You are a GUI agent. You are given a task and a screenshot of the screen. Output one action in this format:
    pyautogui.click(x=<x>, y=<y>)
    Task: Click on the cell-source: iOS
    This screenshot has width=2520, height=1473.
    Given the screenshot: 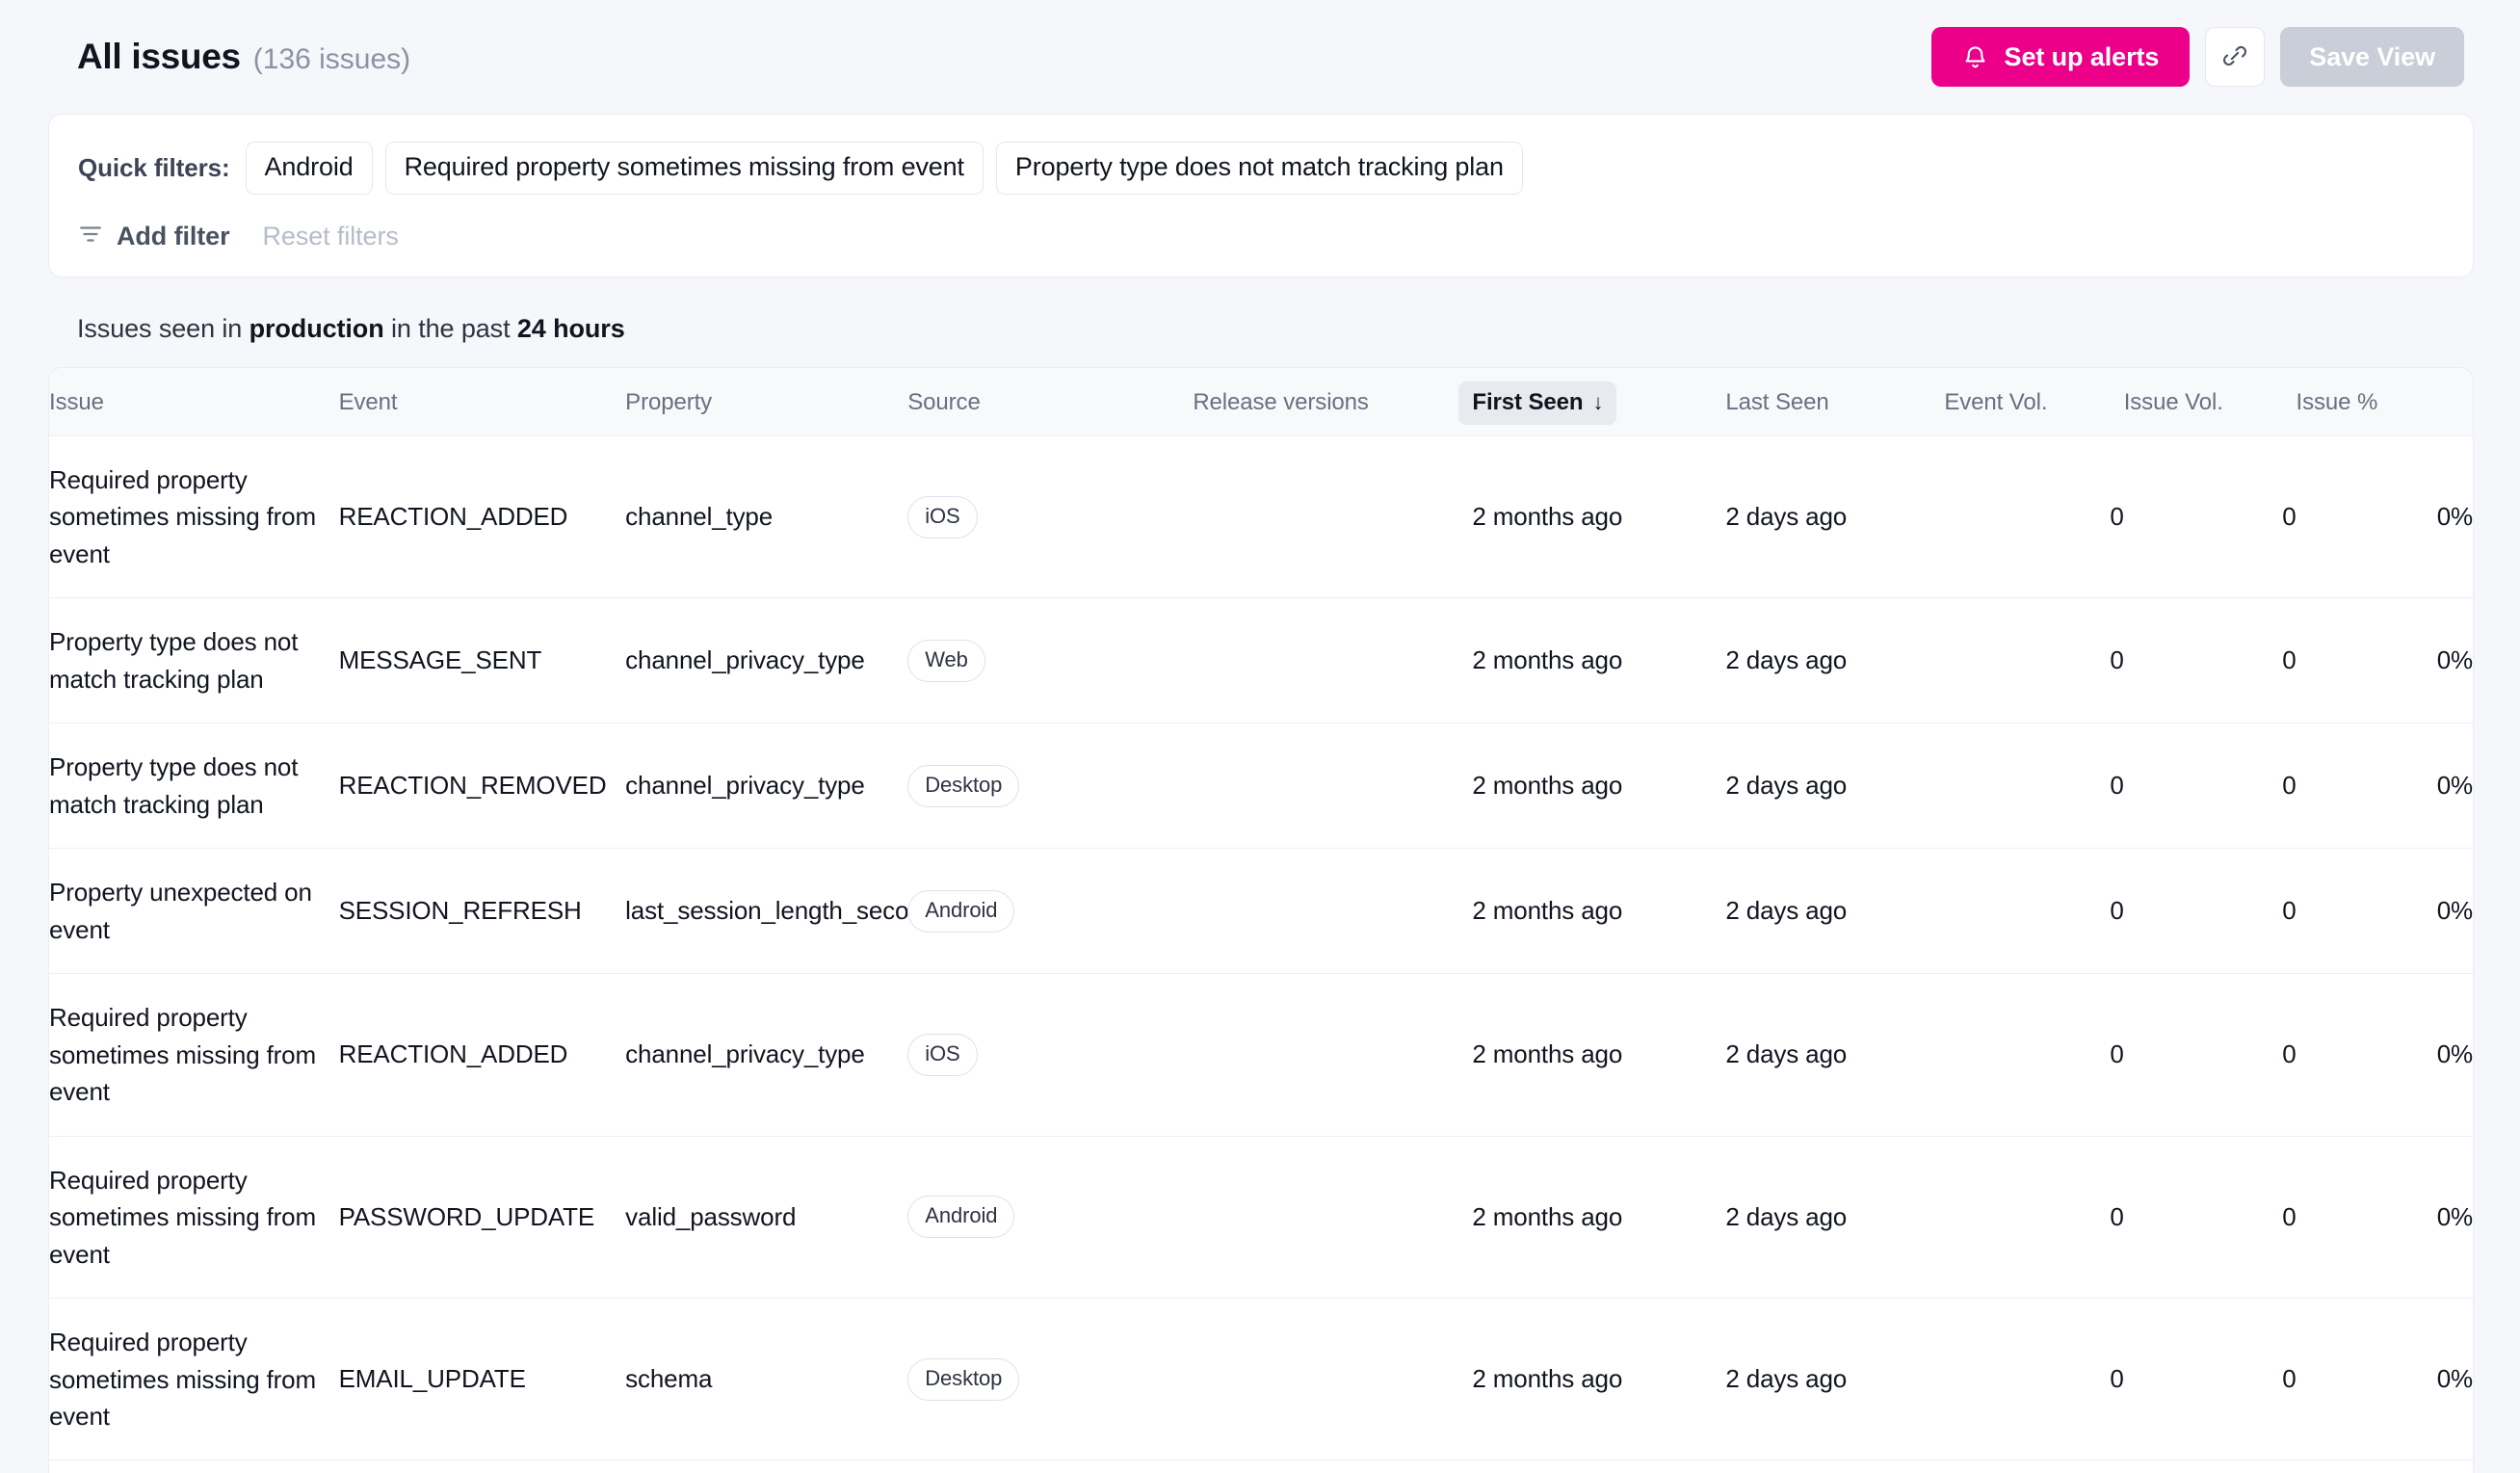 What is the action you would take?
    pyautogui.click(x=1051, y=1055)
    